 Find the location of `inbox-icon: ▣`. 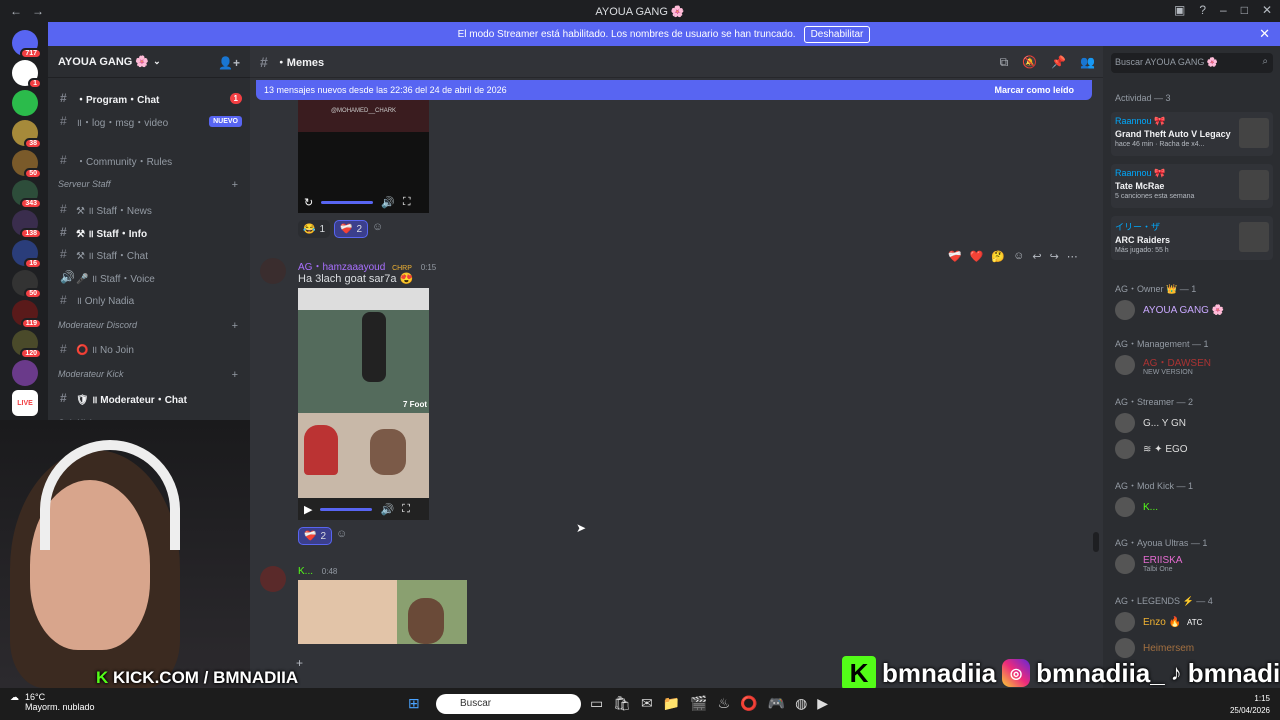

inbox-icon: ▣ is located at coordinates (1179, 10).